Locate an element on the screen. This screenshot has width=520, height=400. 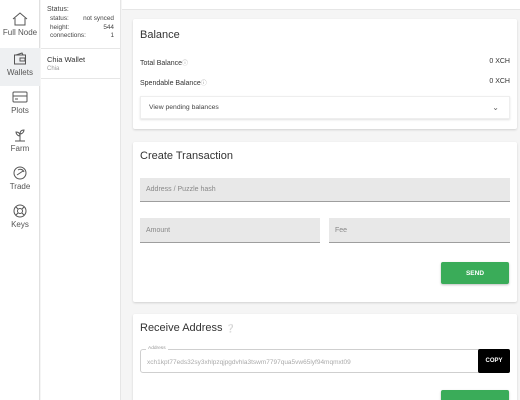
status-label: height: is located at coordinates (60, 27).